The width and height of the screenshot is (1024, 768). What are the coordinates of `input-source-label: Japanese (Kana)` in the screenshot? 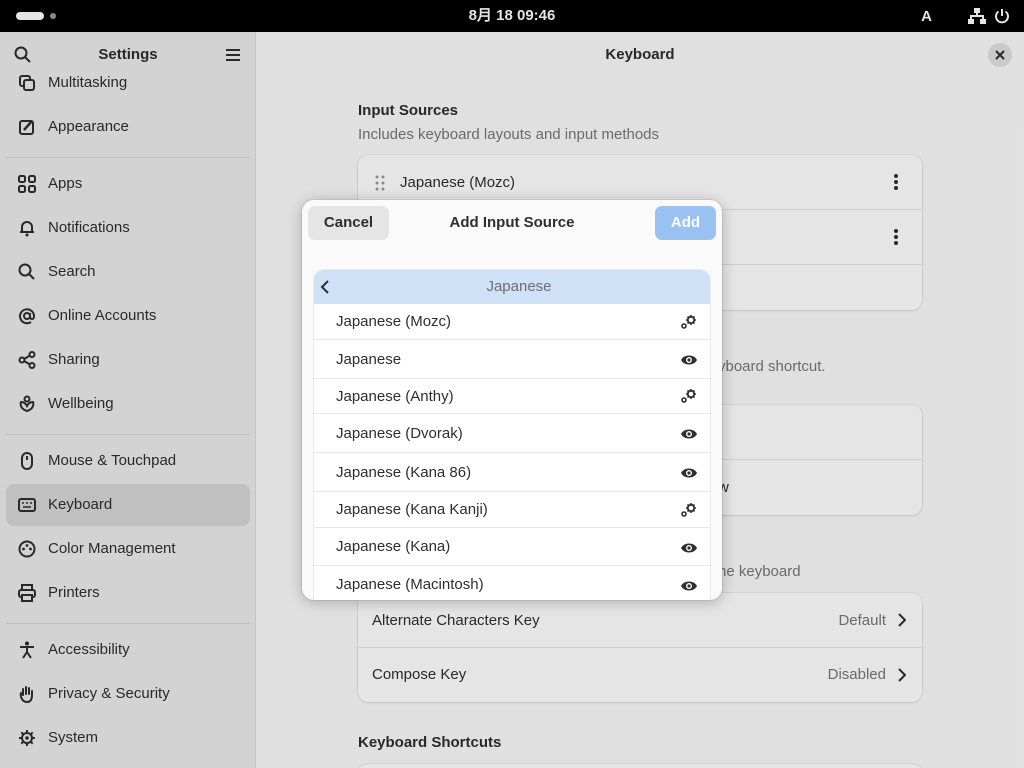 It's located at (393, 546).